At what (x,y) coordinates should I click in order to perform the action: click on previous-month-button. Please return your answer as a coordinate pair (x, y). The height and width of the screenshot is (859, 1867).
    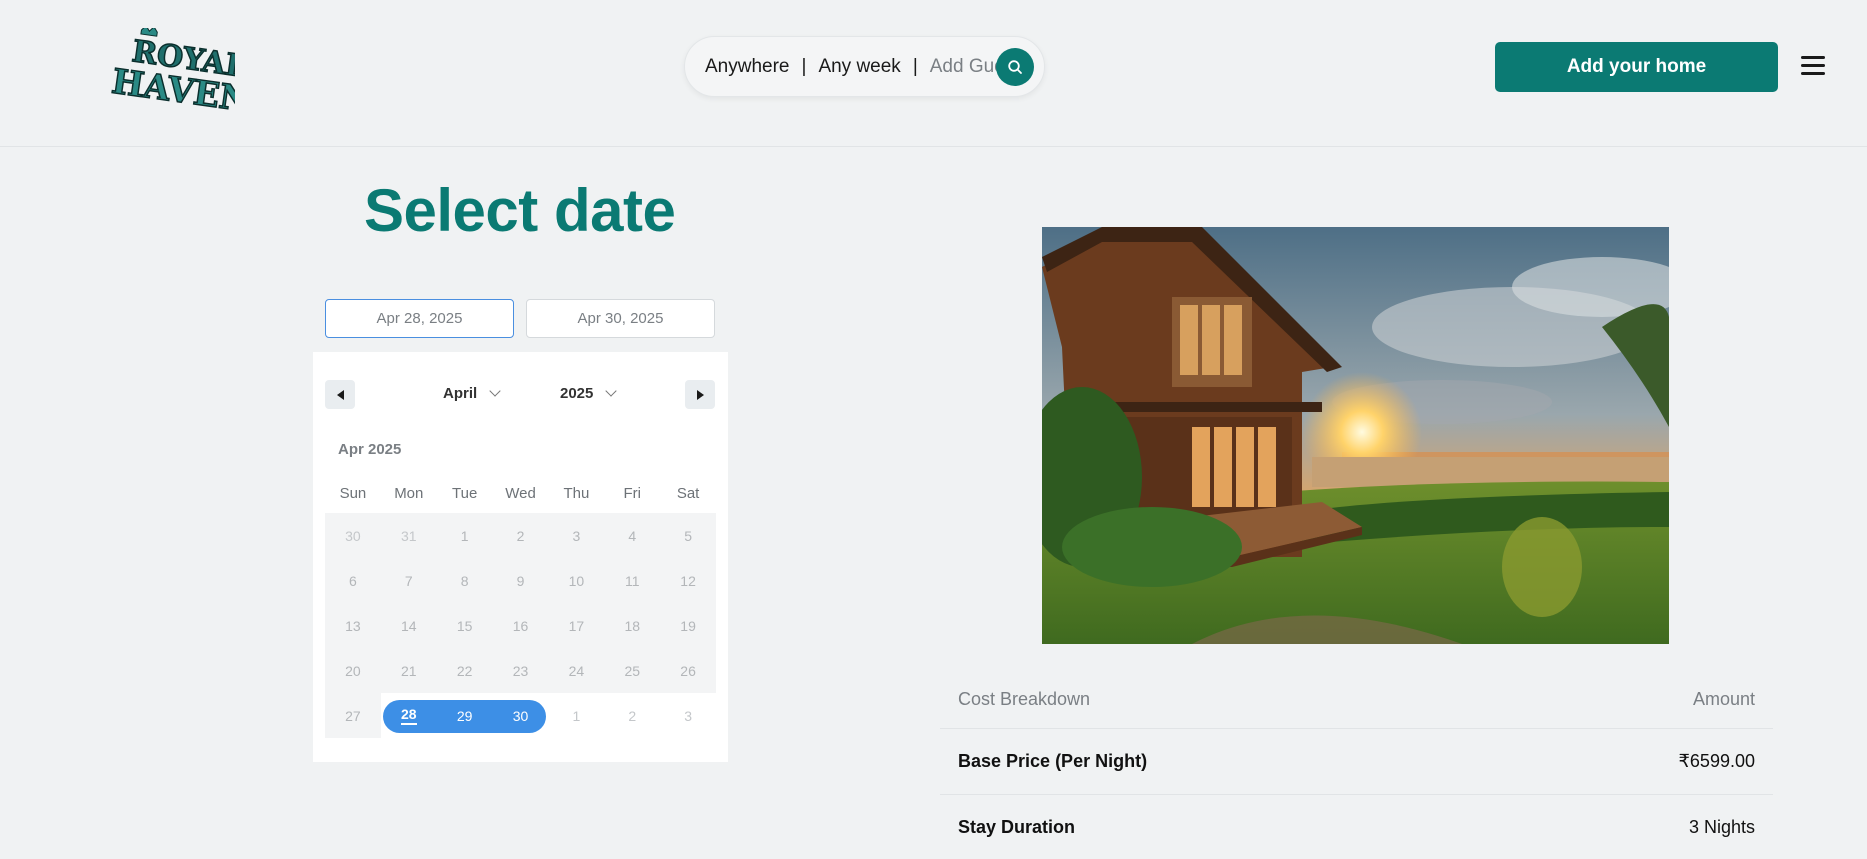
    Looking at the image, I should click on (340, 394).